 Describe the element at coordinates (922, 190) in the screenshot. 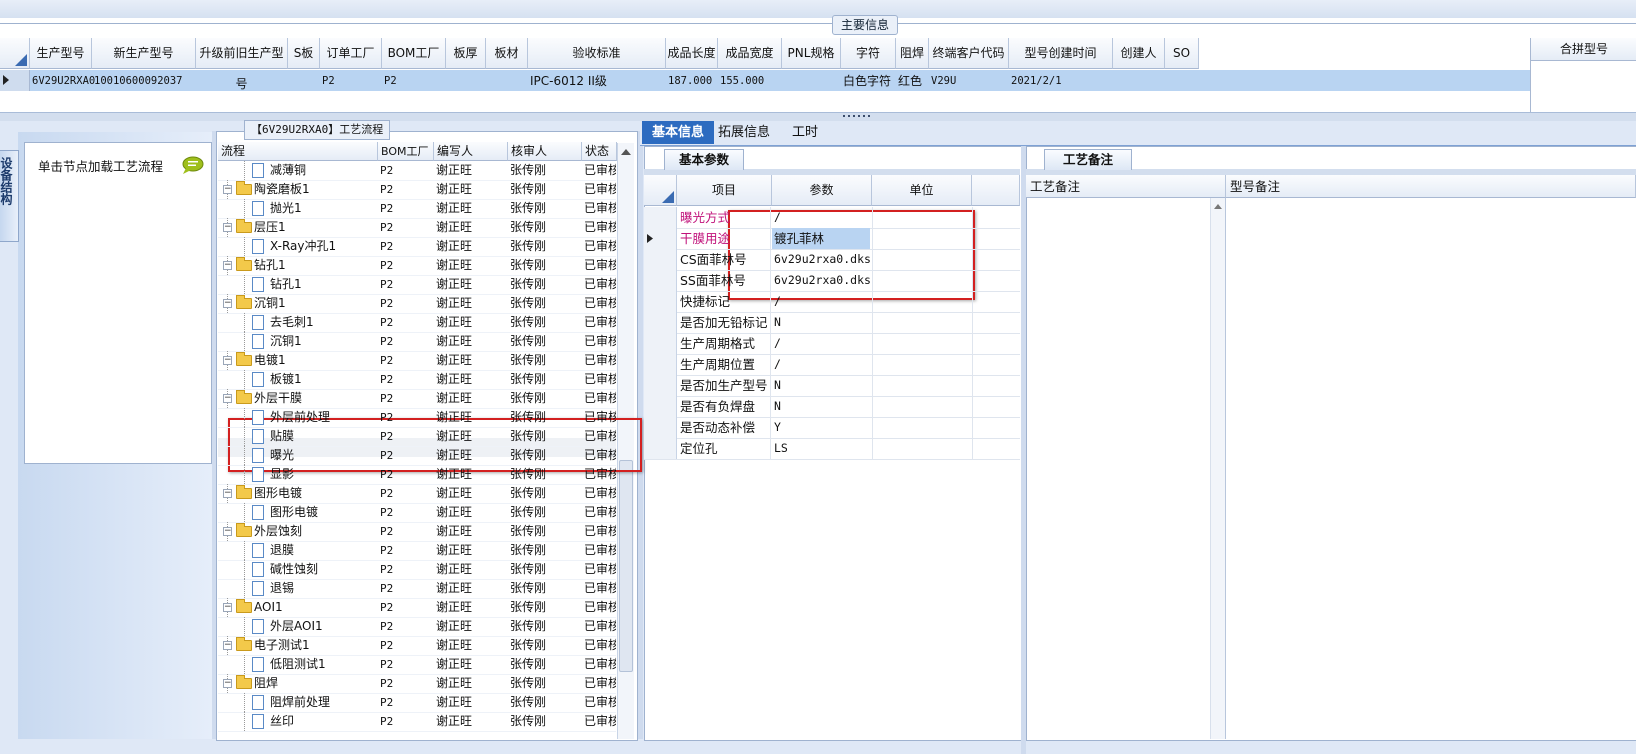

I see `params-header-unit: 单位` at that location.